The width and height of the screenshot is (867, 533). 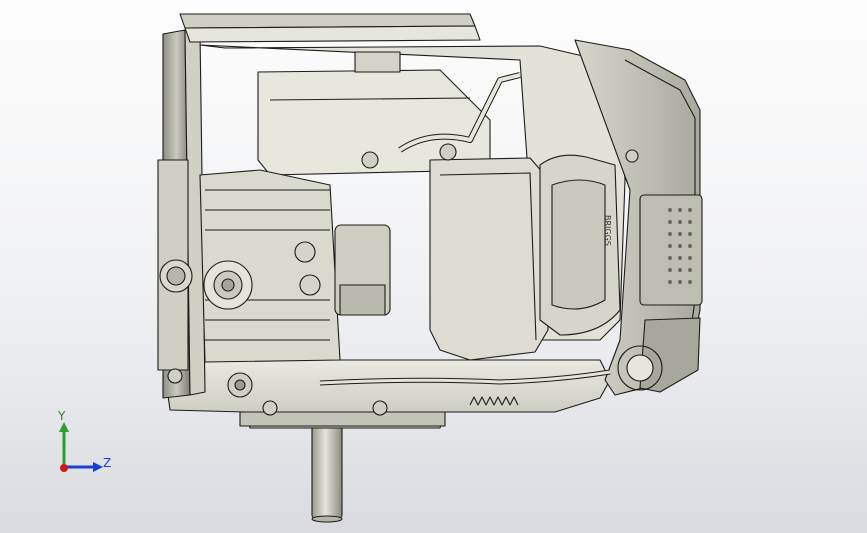 What do you see at coordinates (607, 230) in the screenshot?
I see `brand-mark: BRIGGS` at bounding box center [607, 230].